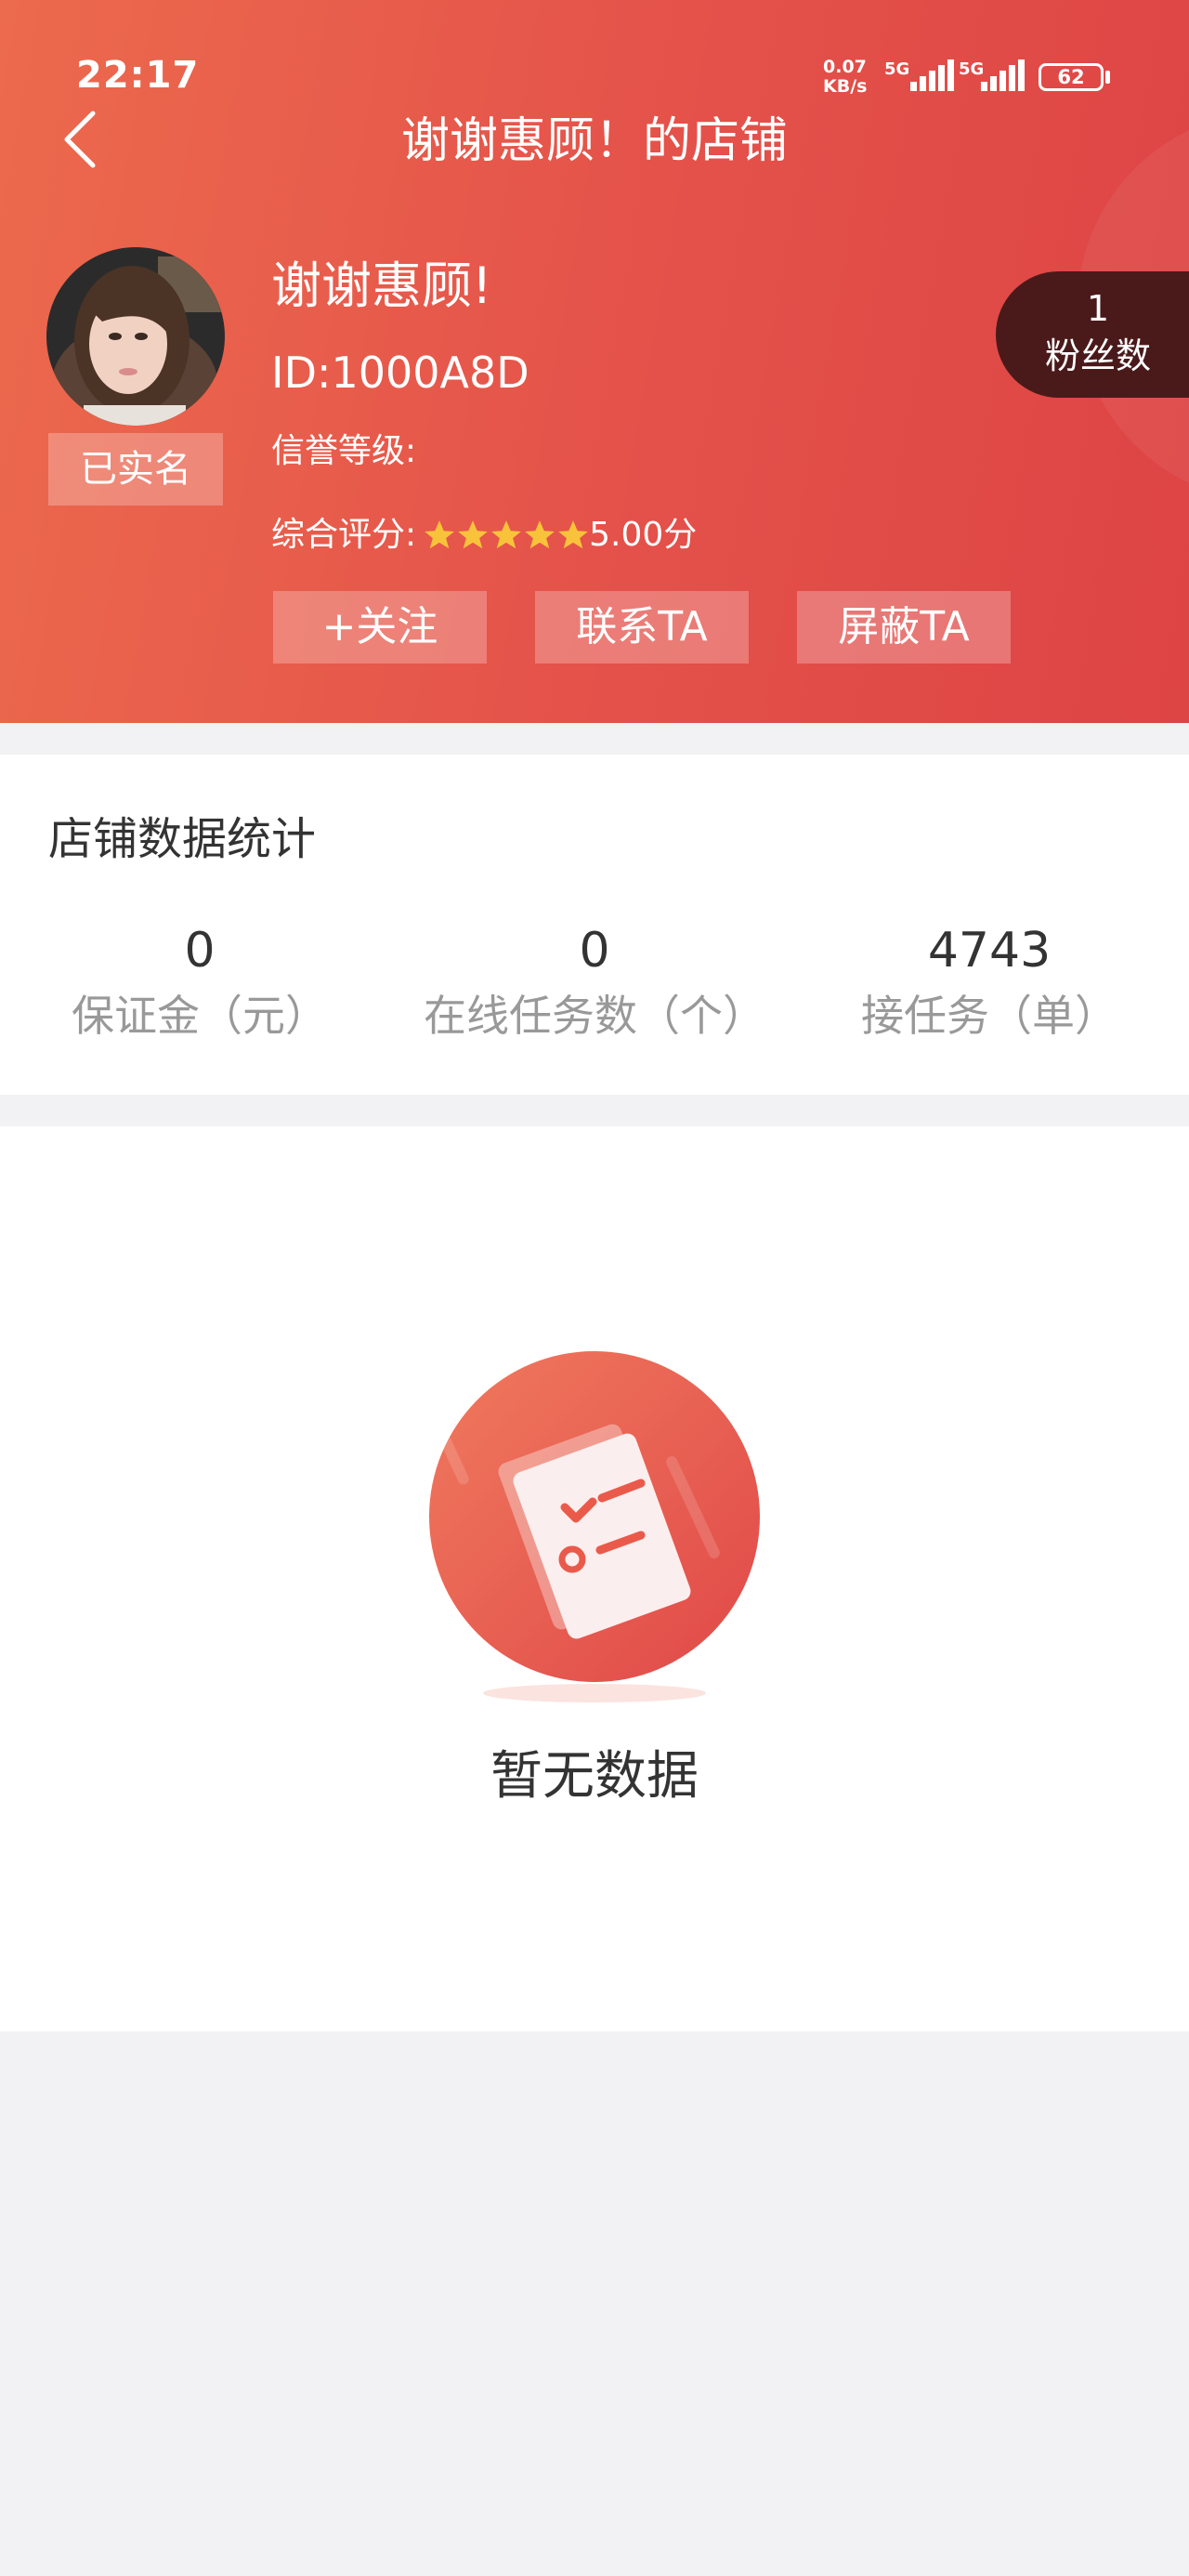 This screenshot has width=1189, height=2576. Describe the element at coordinates (1072, 77) in the screenshot. I see `battery-icon: 62` at that location.